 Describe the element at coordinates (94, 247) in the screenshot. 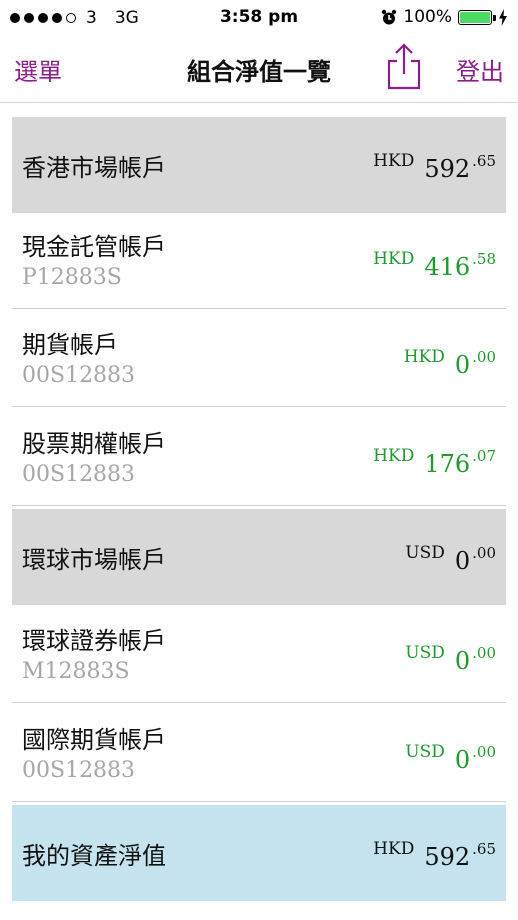

I see `account-name: 現金託管帳戶` at that location.